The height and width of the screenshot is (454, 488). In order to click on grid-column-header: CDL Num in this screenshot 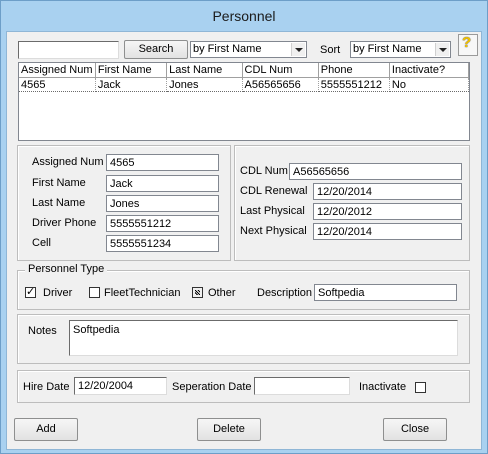, I will do `click(280, 70)`.